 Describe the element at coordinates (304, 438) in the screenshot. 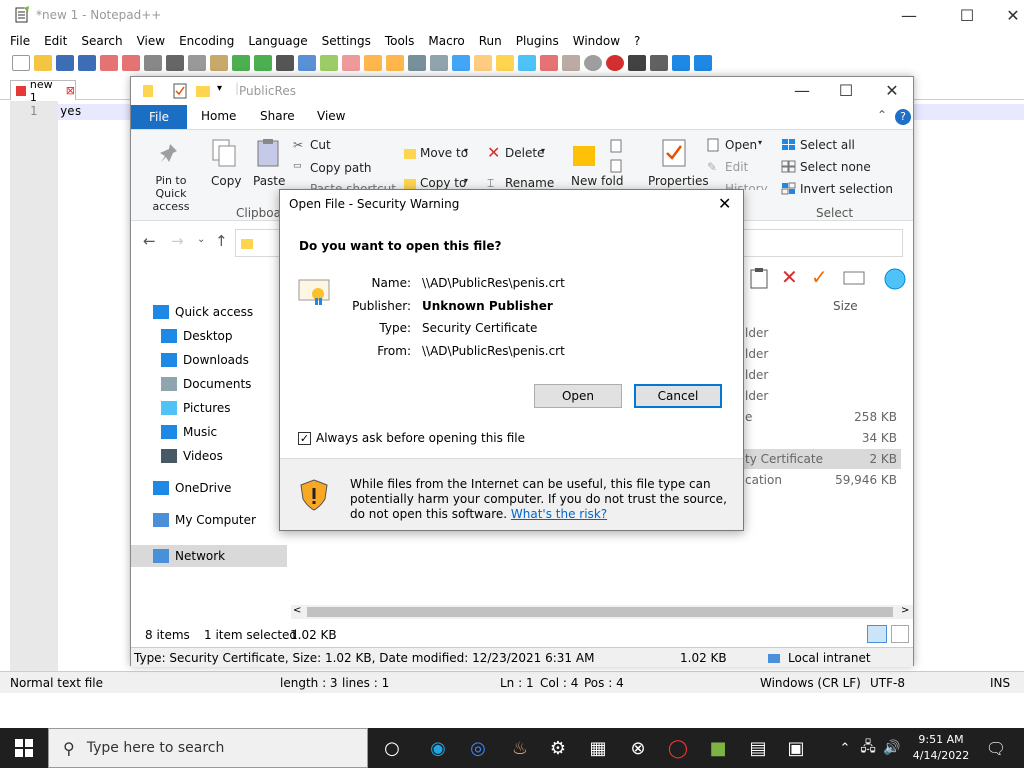

I see `always-ask-checkbox: ✓` at that location.